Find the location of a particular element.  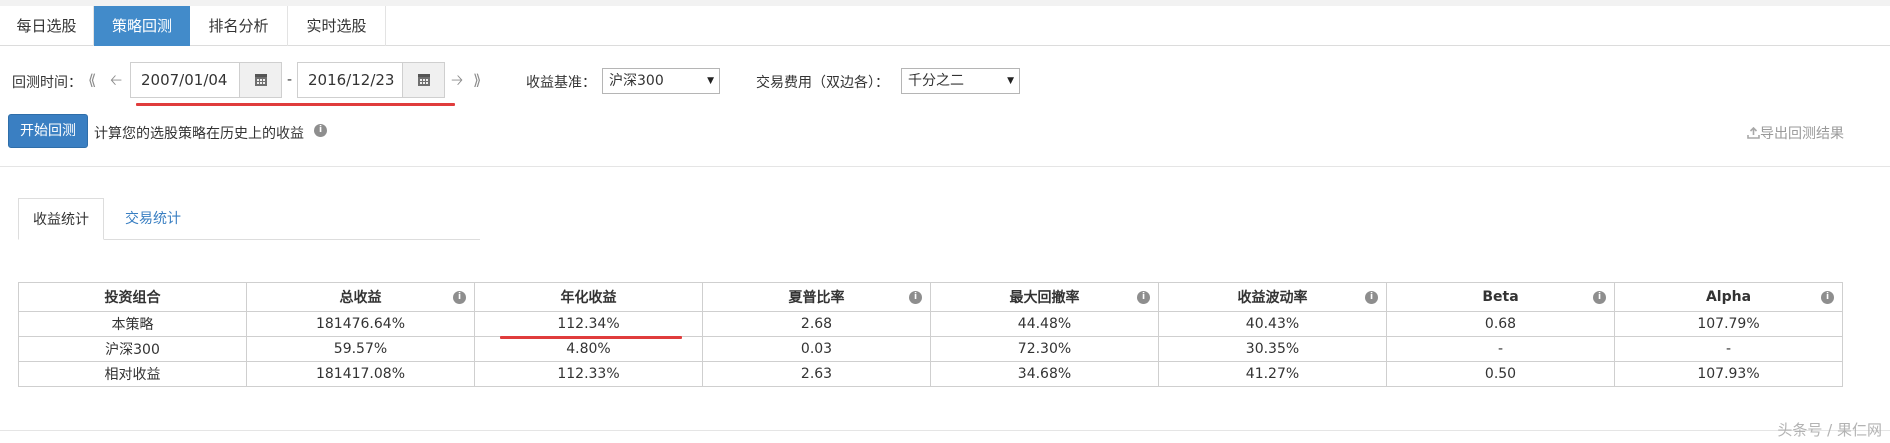

header-total-return: 总收益 i is located at coordinates (360, 297).